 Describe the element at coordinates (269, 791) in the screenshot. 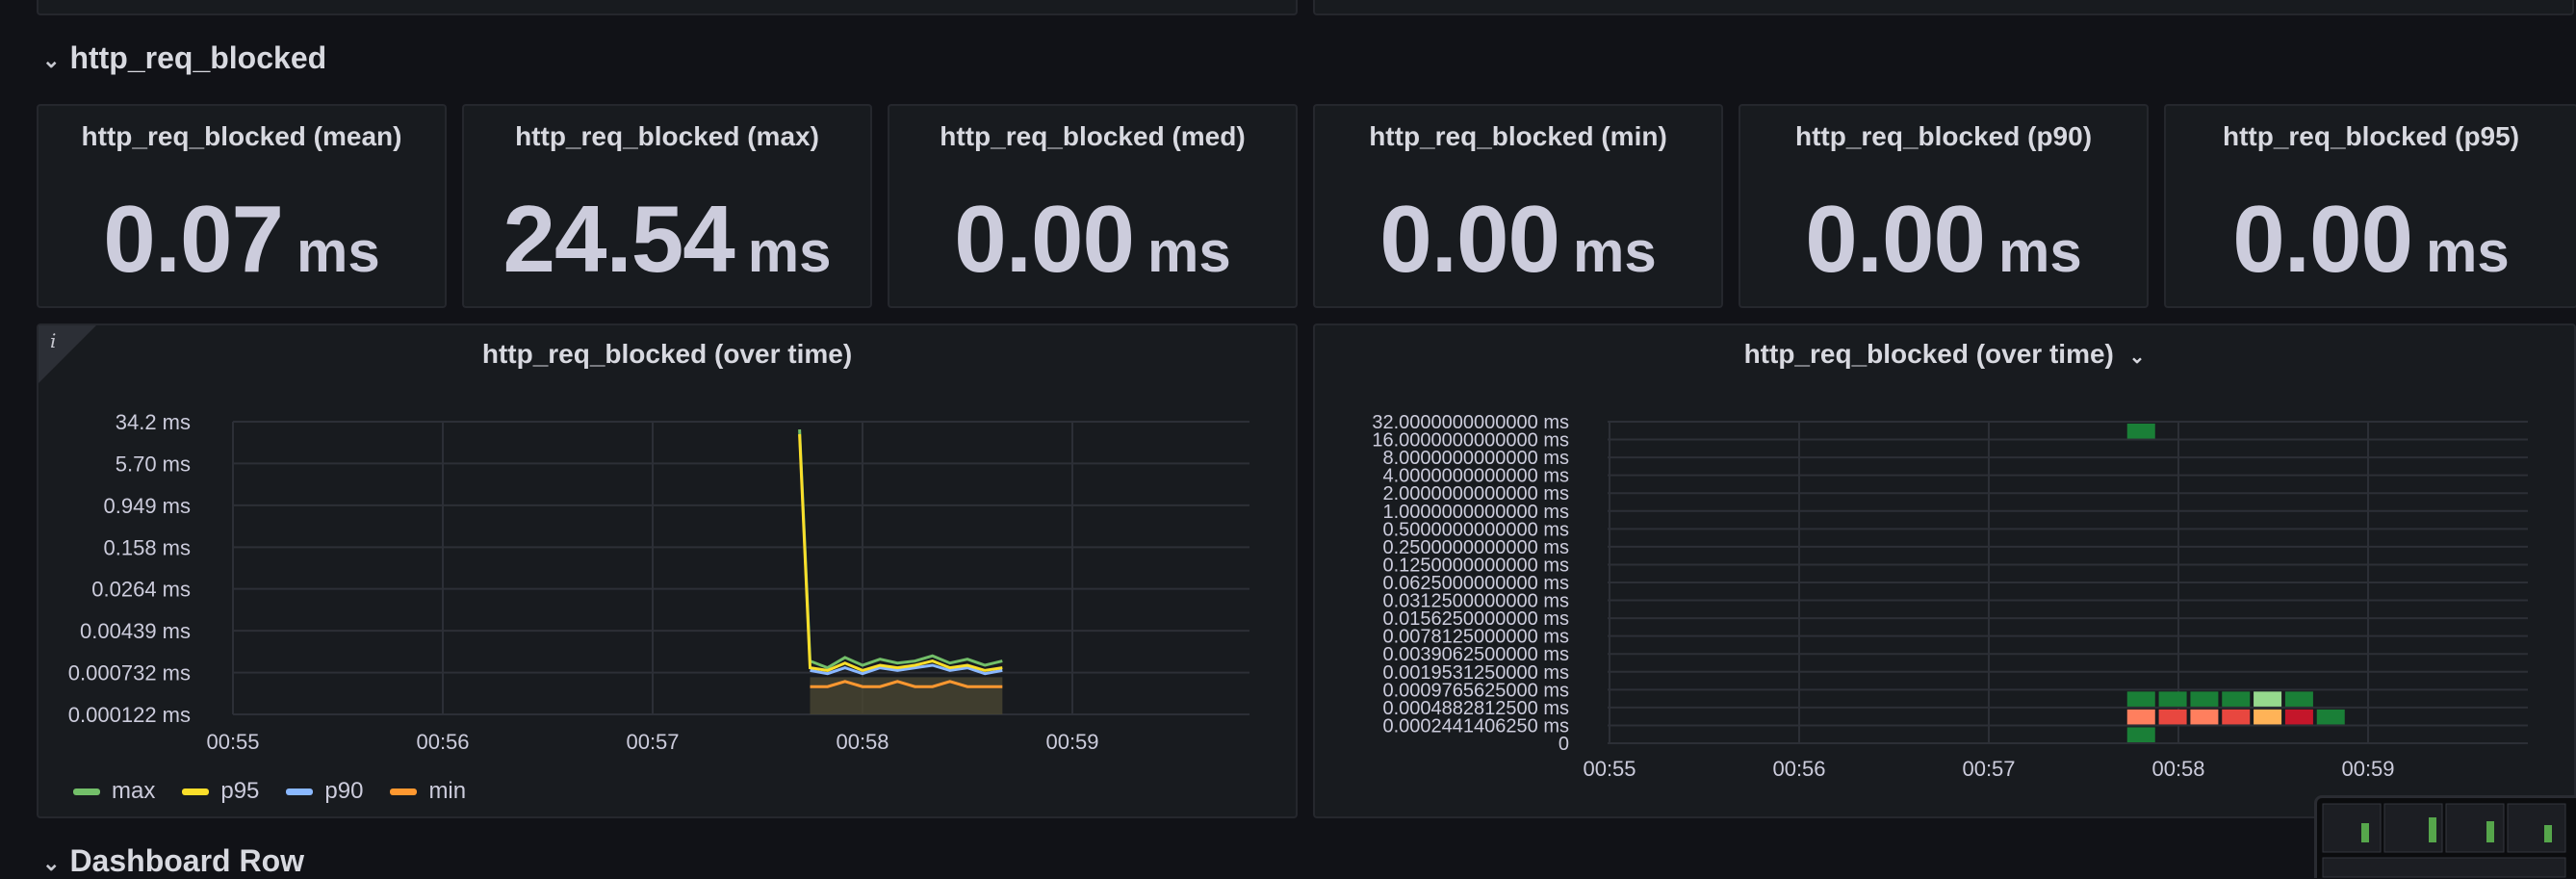

I see `timeseries-legend: max p95 p90 min` at that location.